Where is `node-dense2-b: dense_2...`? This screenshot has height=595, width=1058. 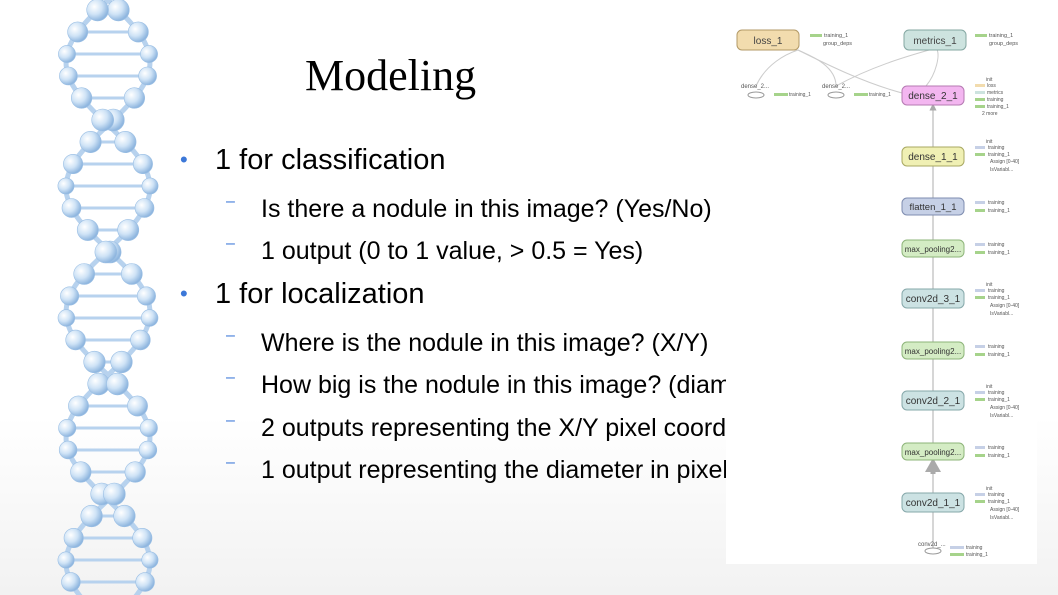 node-dense2-b: dense_2... is located at coordinates (836, 87).